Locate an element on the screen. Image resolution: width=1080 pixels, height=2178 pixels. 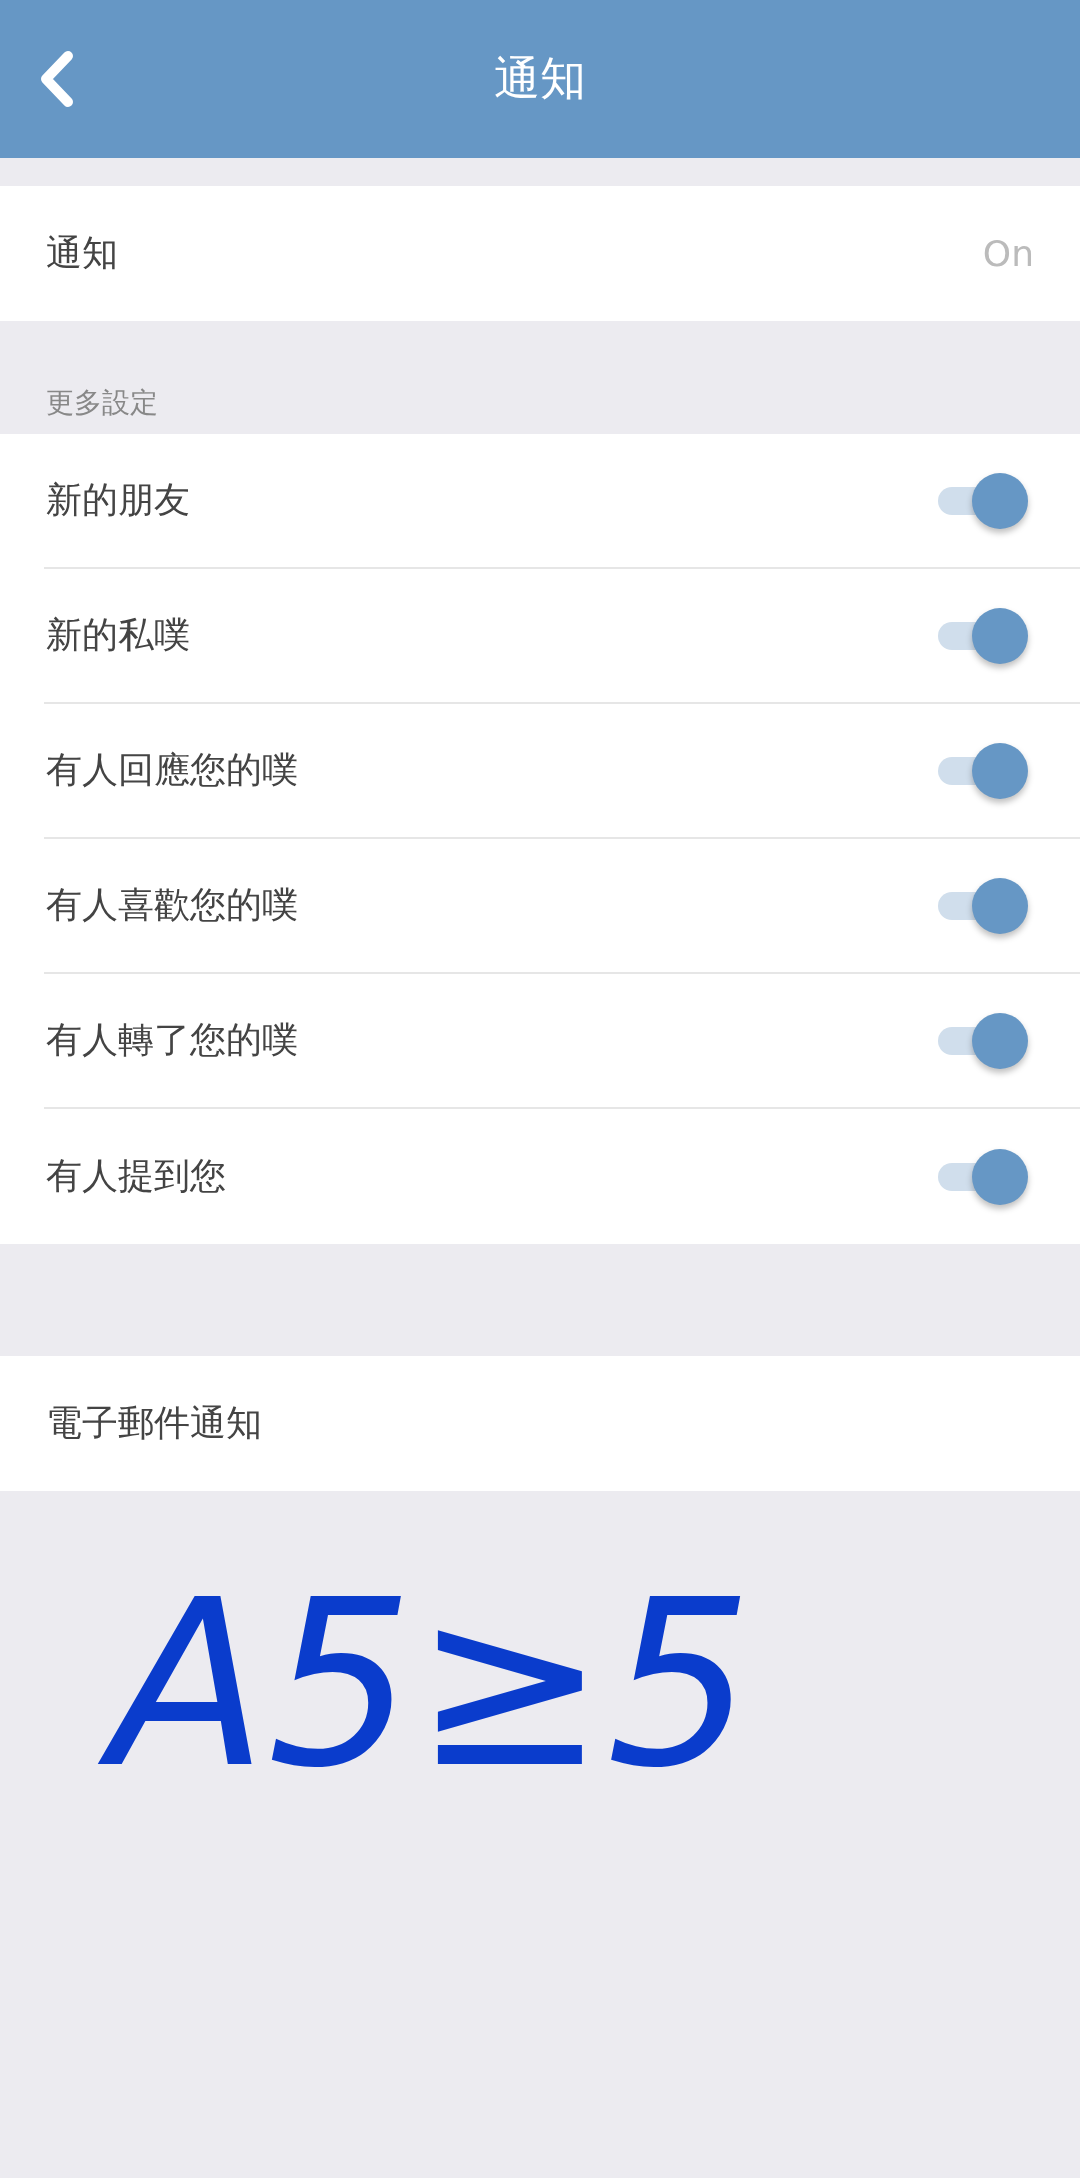
settings-row: 電子郵件通知 is located at coordinates (540, 1423).